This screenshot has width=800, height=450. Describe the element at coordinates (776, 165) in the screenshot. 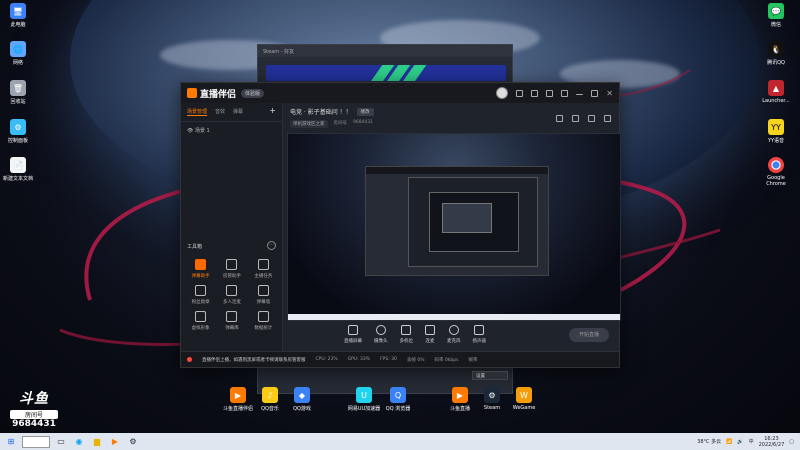

I see `chrome-icon` at that location.